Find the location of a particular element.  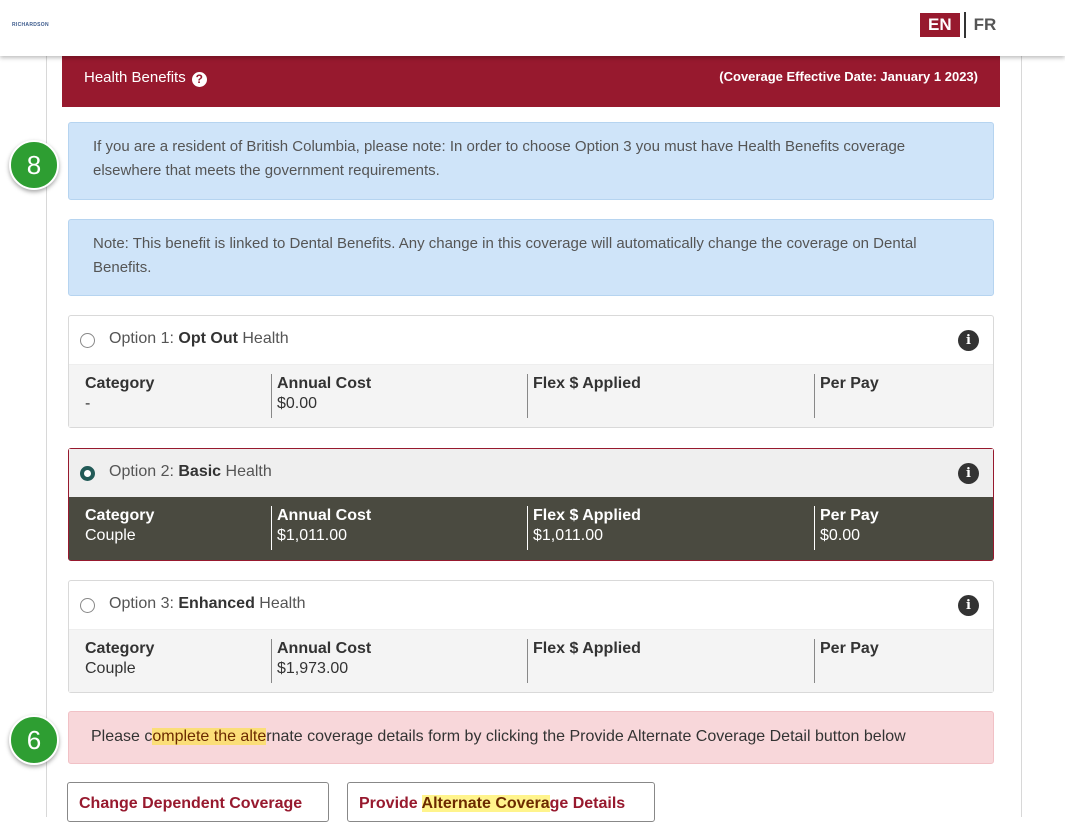

flex-applied-value: $1,011.00 is located at coordinates (568, 535).